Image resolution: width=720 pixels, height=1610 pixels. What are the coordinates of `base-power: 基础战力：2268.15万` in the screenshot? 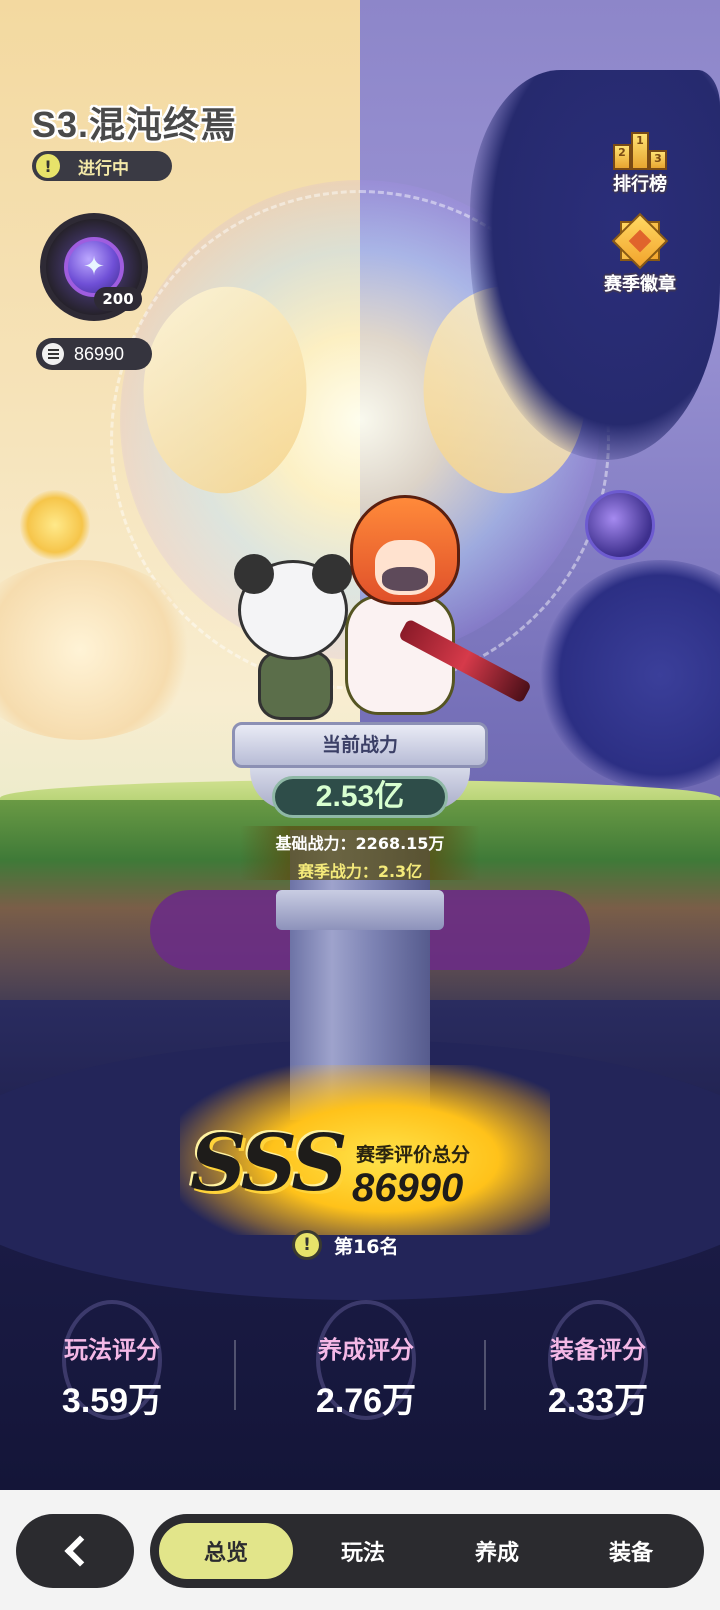 It's located at (360, 843).